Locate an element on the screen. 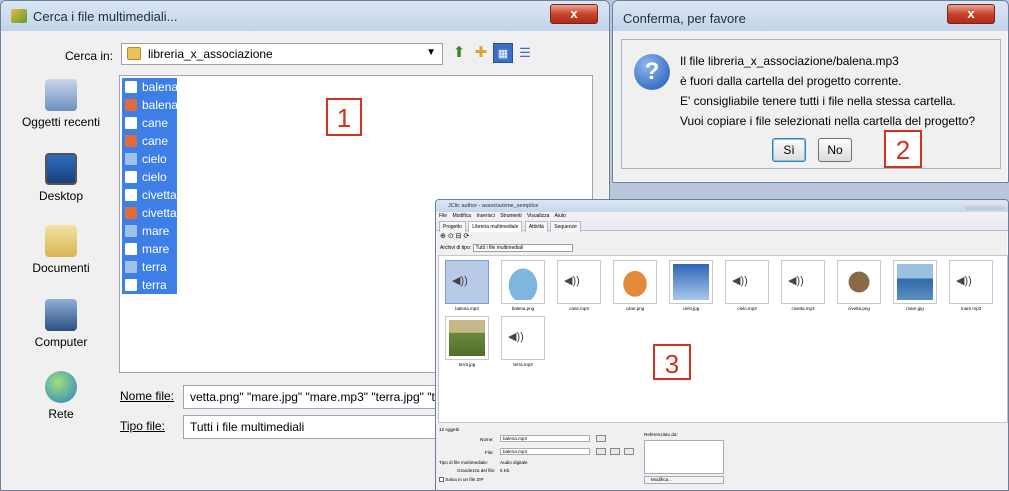 This screenshot has width=1009, height=491. filter-select: Tutti i file multimediali is located at coordinates (522, 247).